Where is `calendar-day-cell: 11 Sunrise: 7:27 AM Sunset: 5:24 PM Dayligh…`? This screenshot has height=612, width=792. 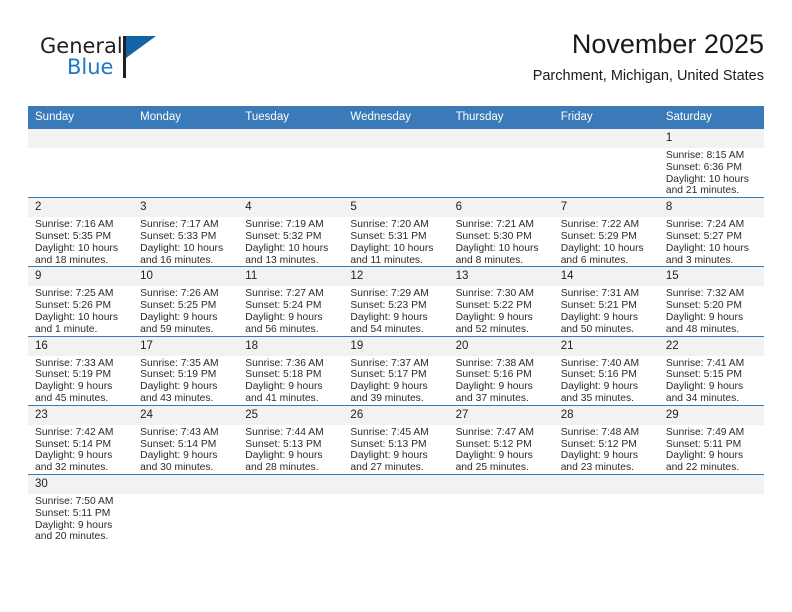
calendar-day-cell: 11 Sunrise: 7:27 AM Sunset: 5:24 PM Dayligh… is located at coordinates (291, 301).